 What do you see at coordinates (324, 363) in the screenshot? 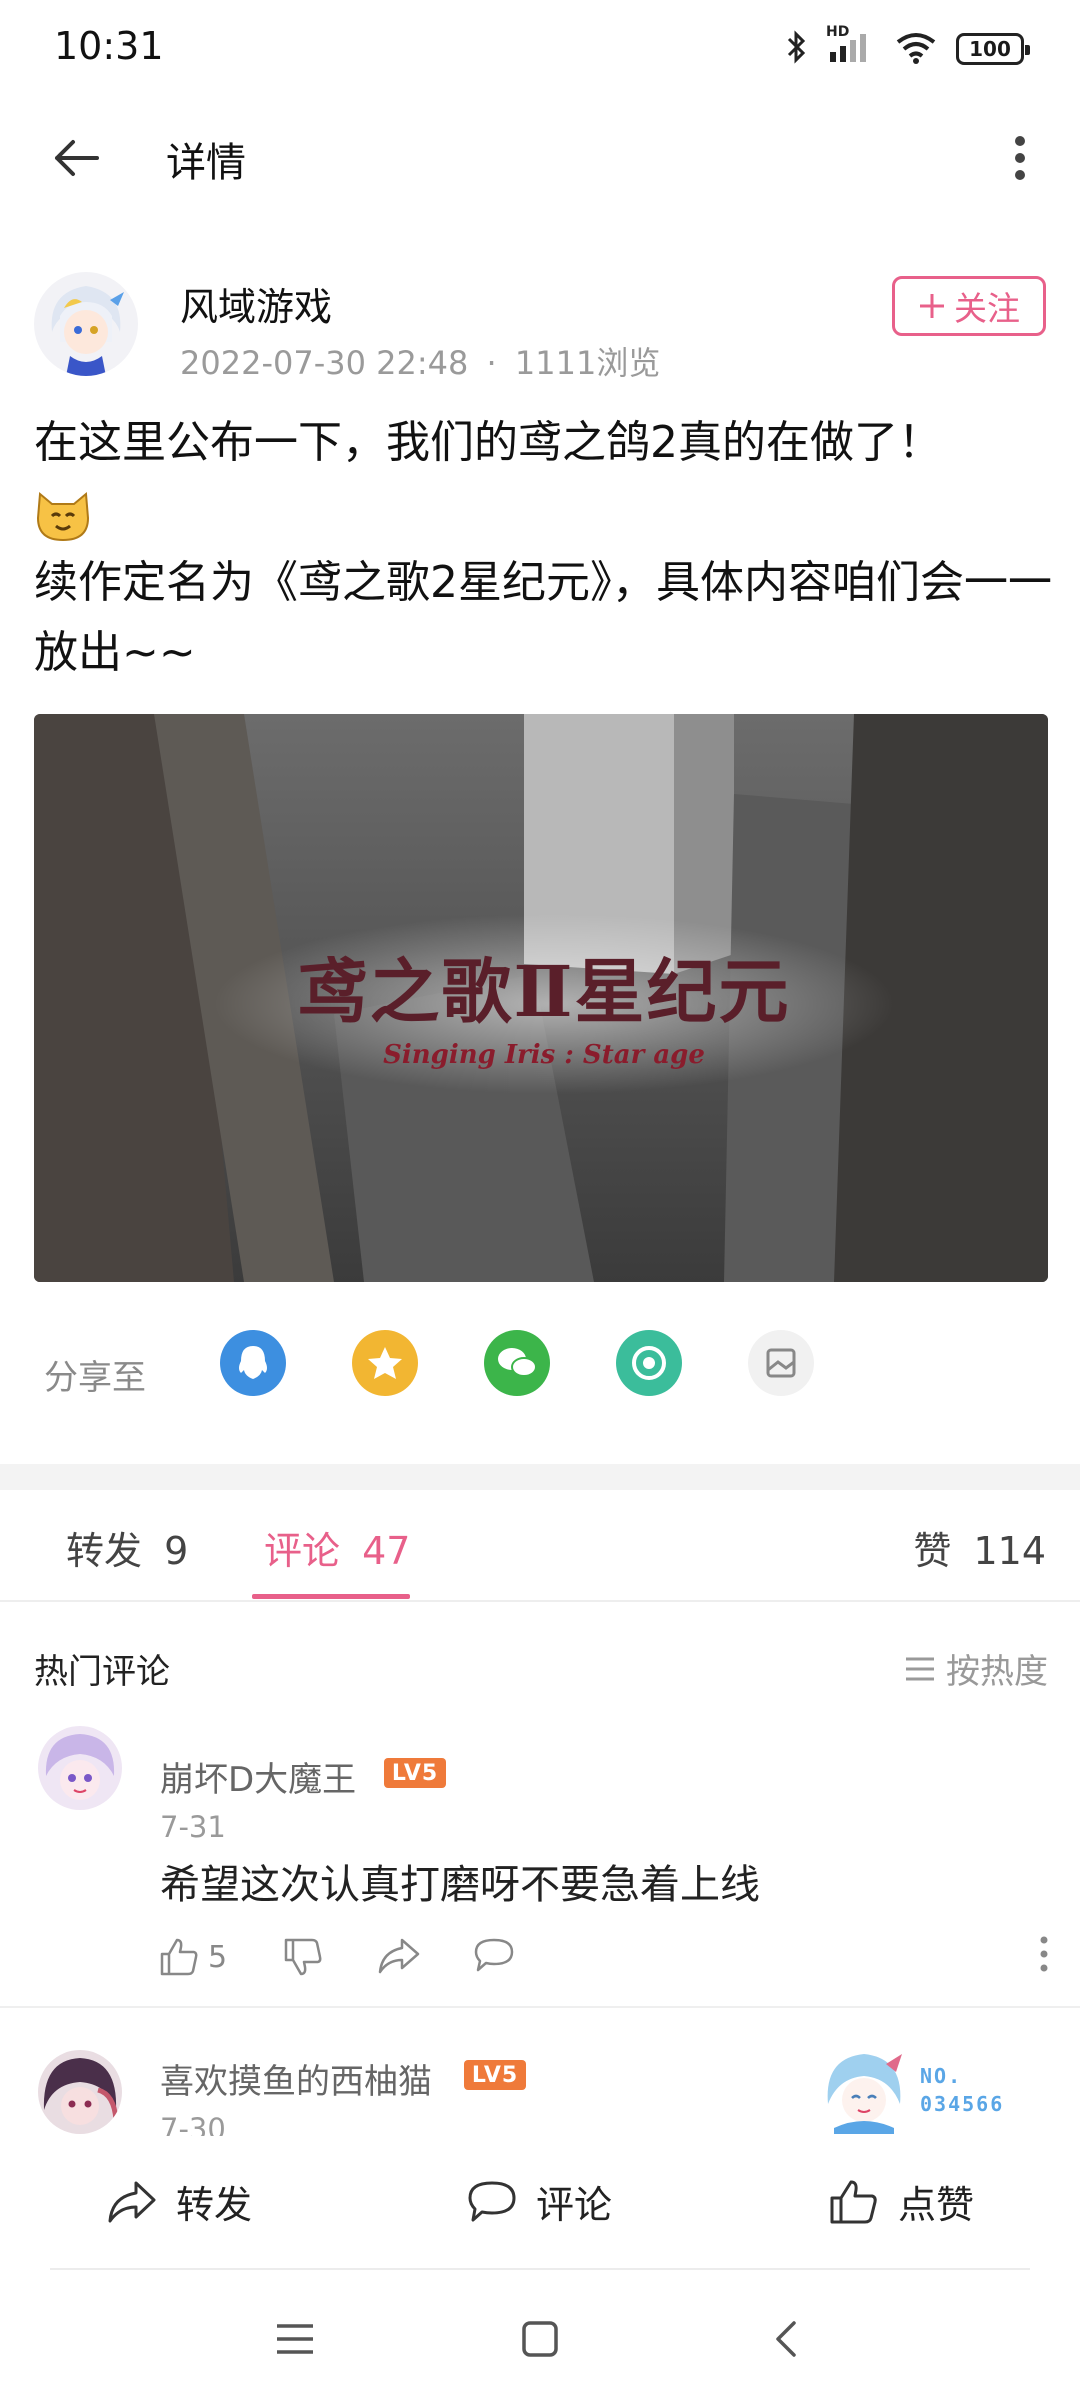
I see `post-date: 2022-07-30 22:48` at bounding box center [324, 363].